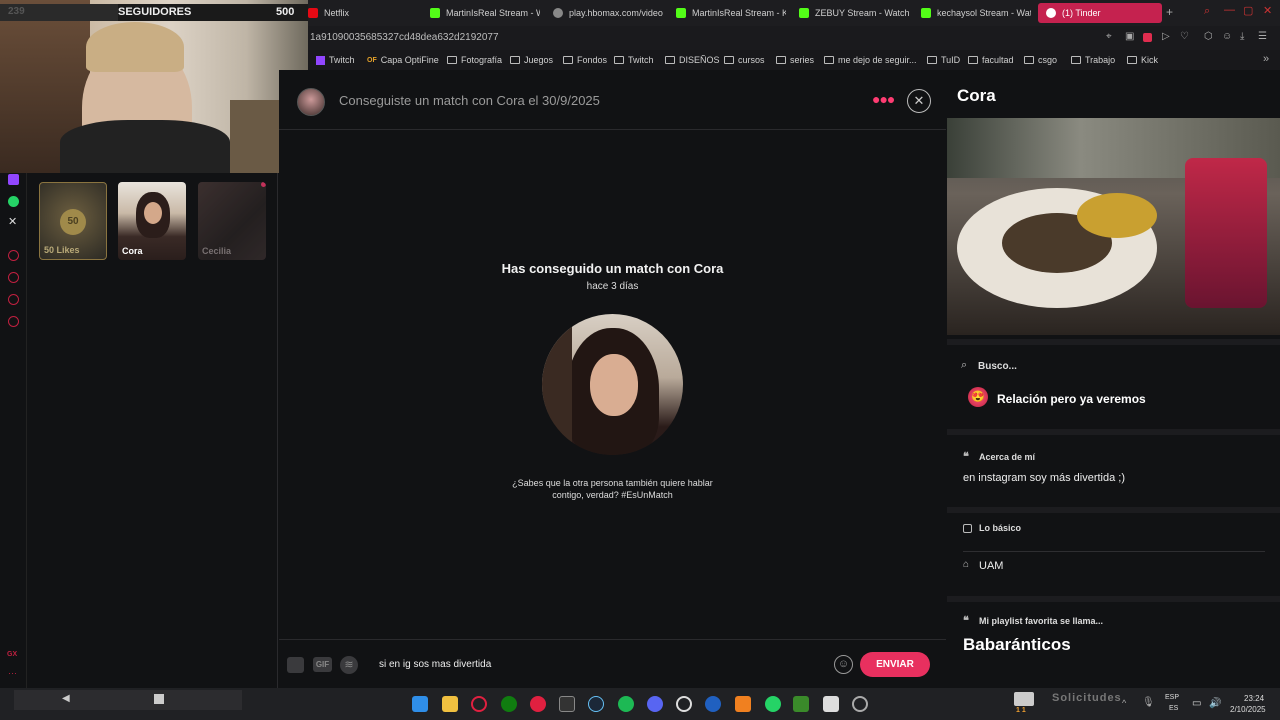 The image size is (1280, 720). I want to click on bookmark-trabajo: Trabajo, so click(1093, 60).